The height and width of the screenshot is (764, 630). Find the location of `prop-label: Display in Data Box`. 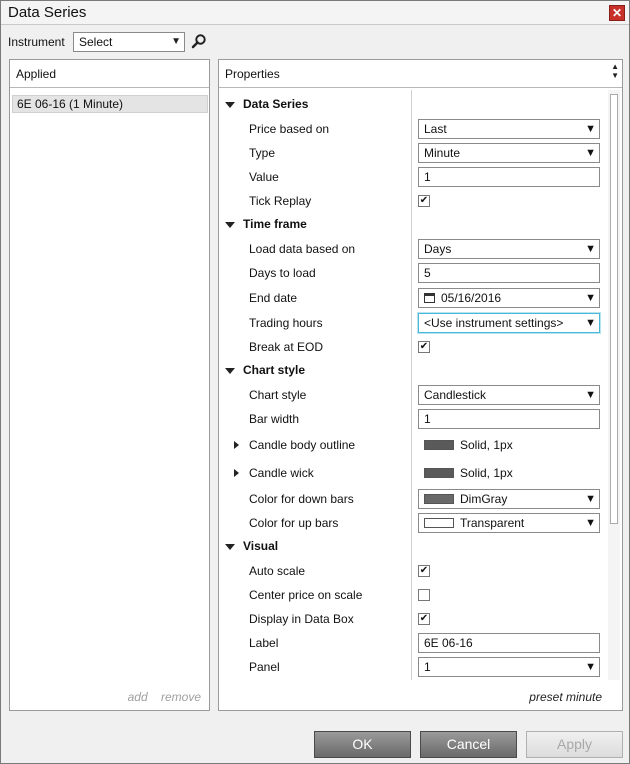

prop-label: Display in Data Box is located at coordinates (301, 619).